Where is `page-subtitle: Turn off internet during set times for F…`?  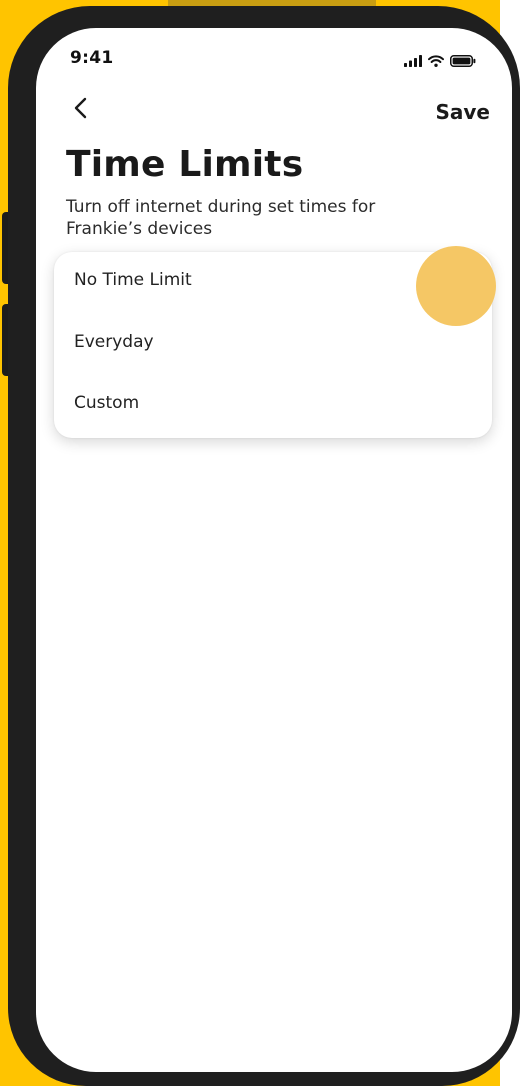
page-subtitle: Turn off internet during set times for F… is located at coordinates (221, 218).